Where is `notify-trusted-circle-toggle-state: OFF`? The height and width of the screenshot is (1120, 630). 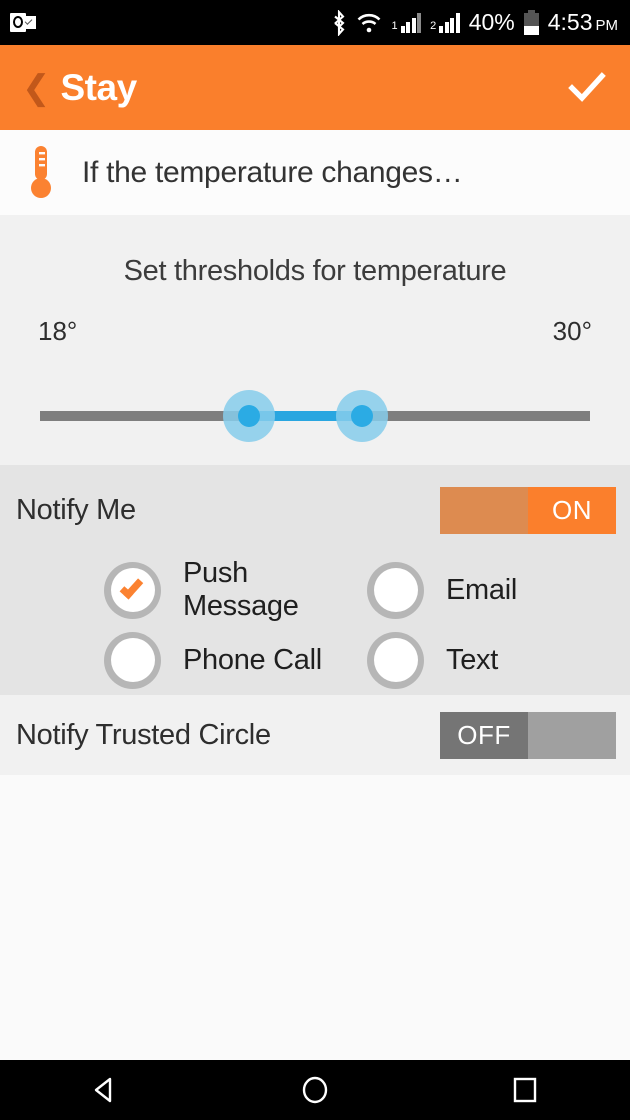
notify-trusted-circle-toggle-state: OFF is located at coordinates (484, 734).